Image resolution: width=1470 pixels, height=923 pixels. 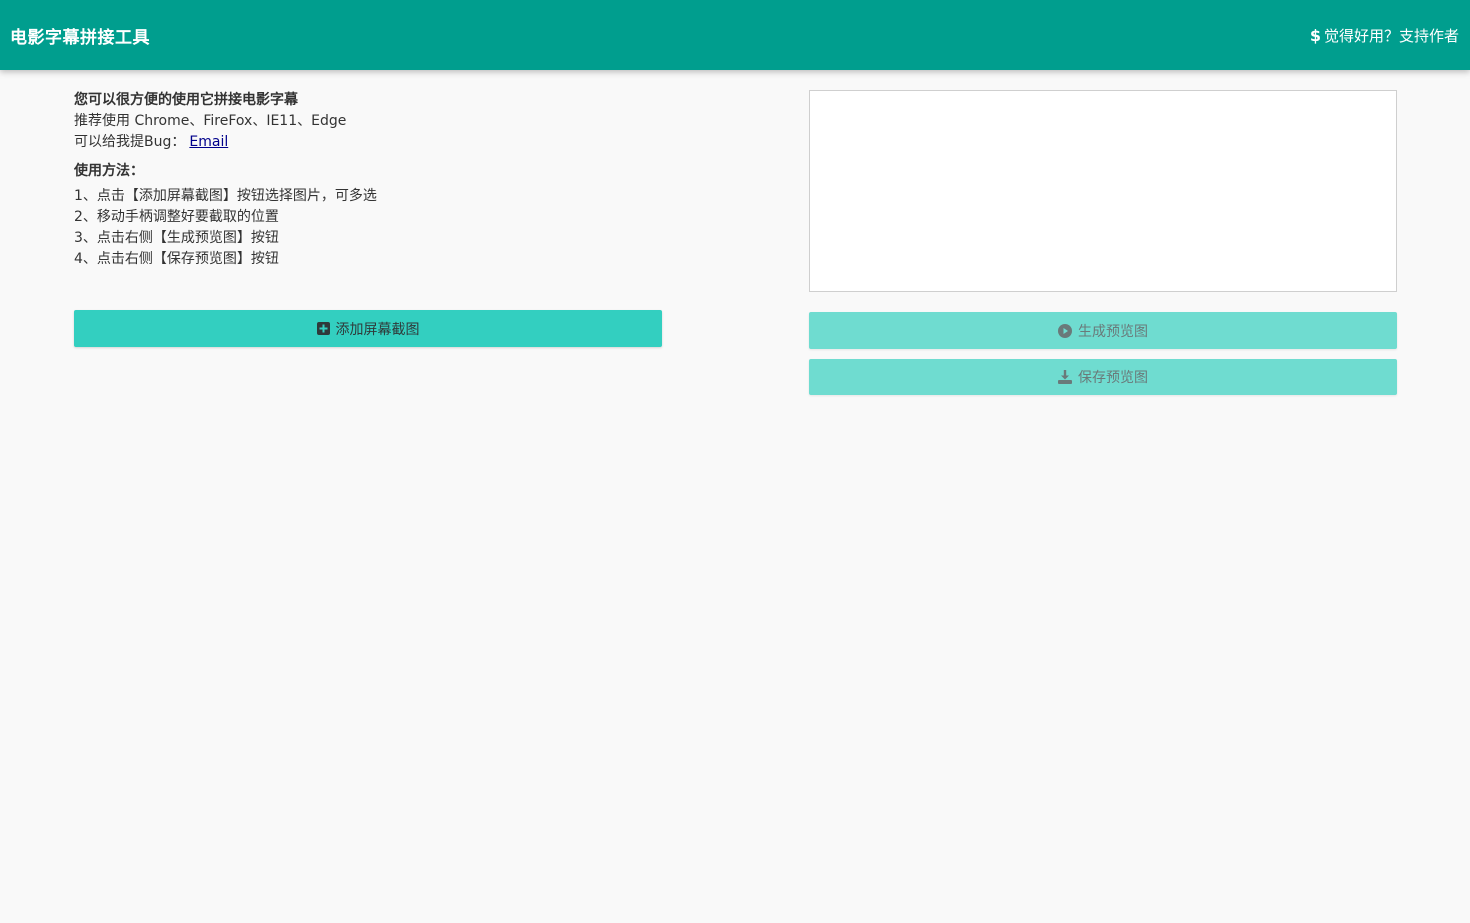 I want to click on save-preview-label: 保存预览图, so click(x=1113, y=378).